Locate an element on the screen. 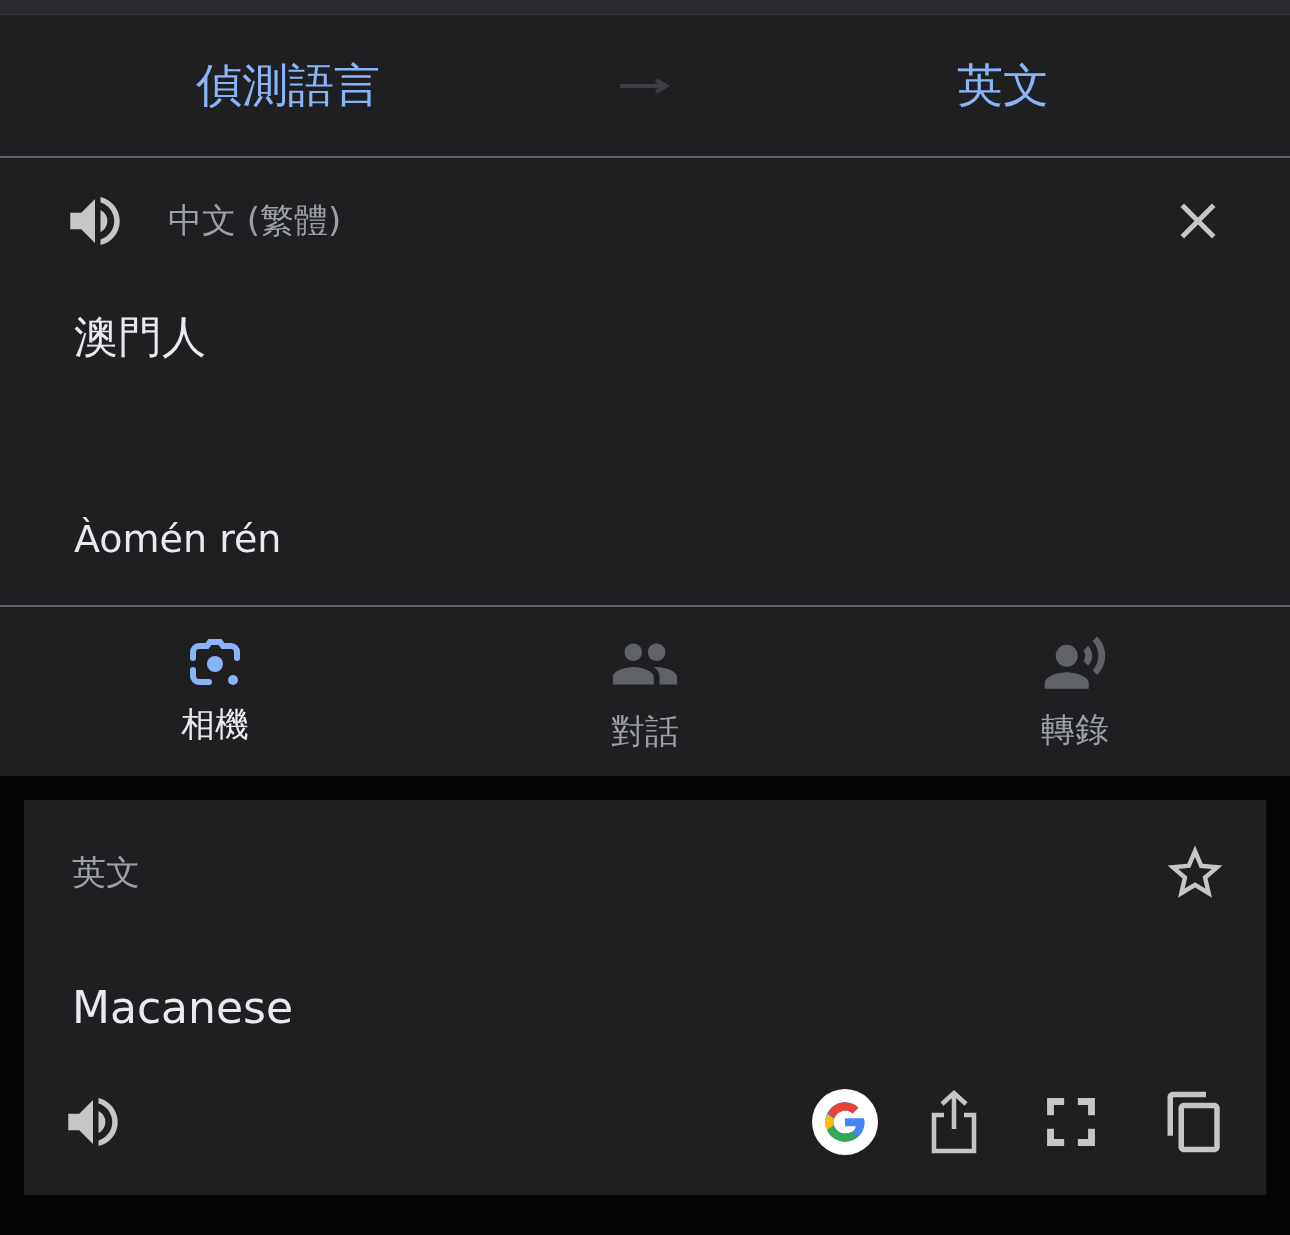 Image resolution: width=1290 pixels, height=1235 pixels. source-text: 澳門人 is located at coordinates (140, 337).